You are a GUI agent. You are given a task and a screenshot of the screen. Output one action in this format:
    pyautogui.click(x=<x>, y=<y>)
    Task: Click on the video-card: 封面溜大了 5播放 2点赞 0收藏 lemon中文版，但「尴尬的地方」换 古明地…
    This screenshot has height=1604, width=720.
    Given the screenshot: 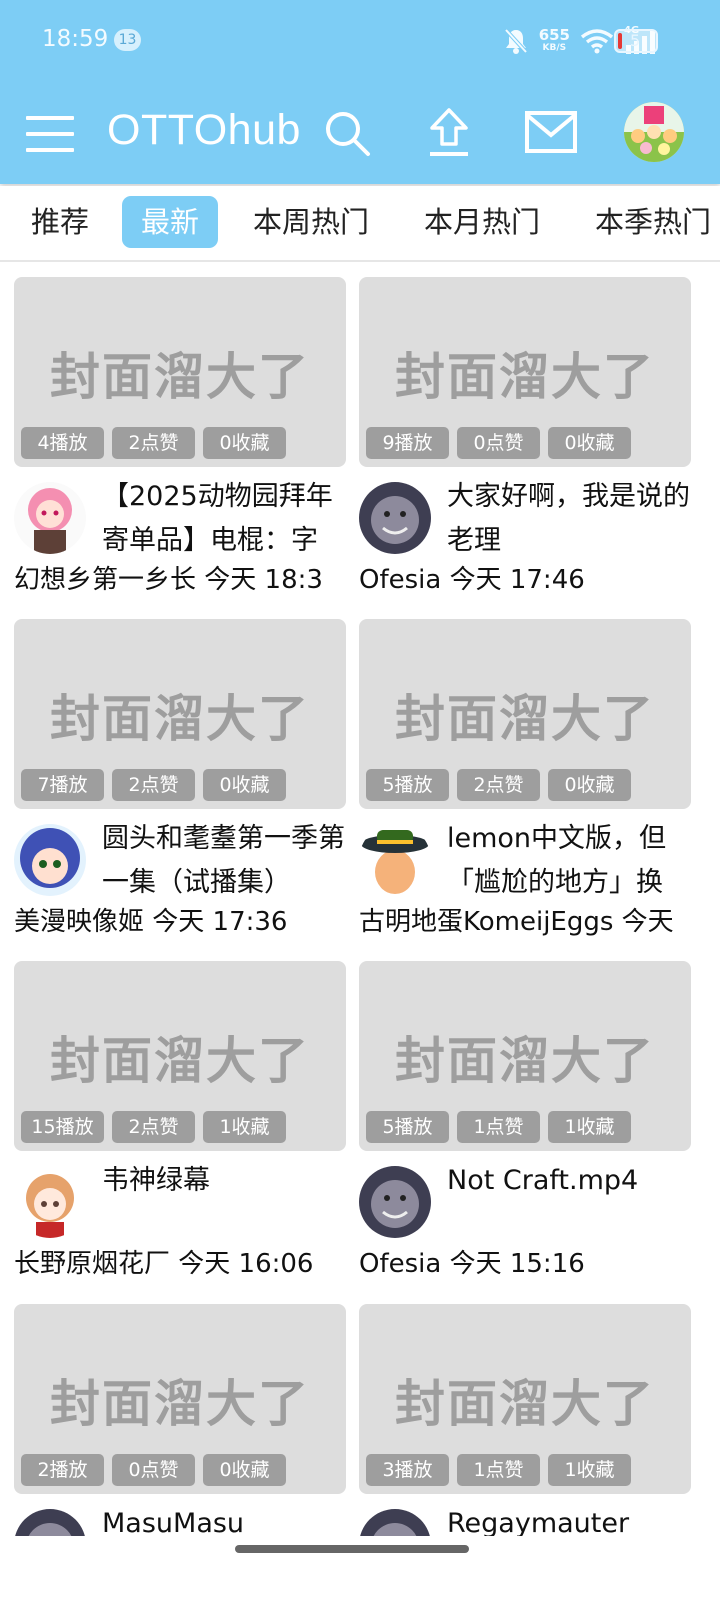 What is the action you would take?
    pyautogui.click(x=525, y=784)
    